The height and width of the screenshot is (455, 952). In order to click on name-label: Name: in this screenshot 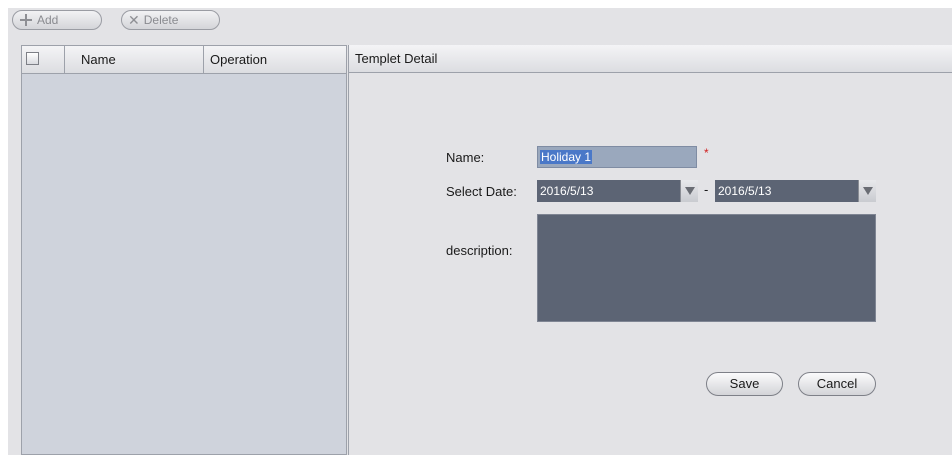, I will do `click(465, 157)`.